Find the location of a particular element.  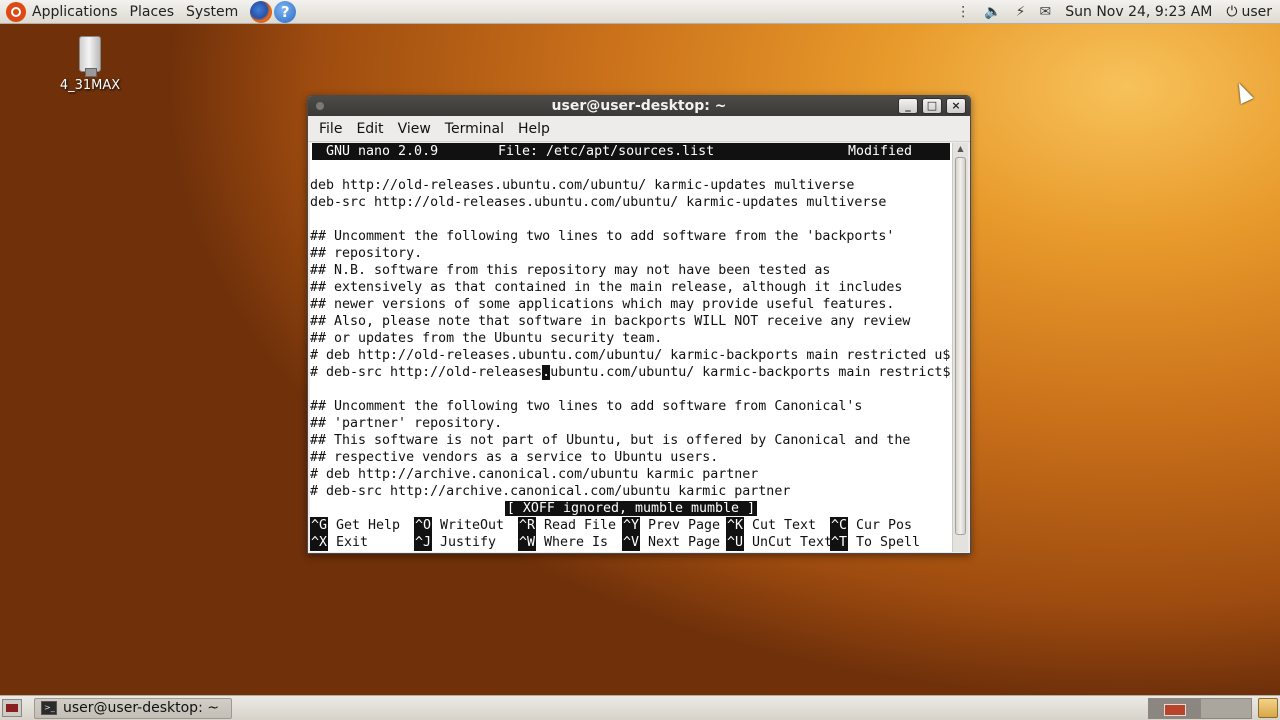

help-icon: ? is located at coordinates (285, 11).